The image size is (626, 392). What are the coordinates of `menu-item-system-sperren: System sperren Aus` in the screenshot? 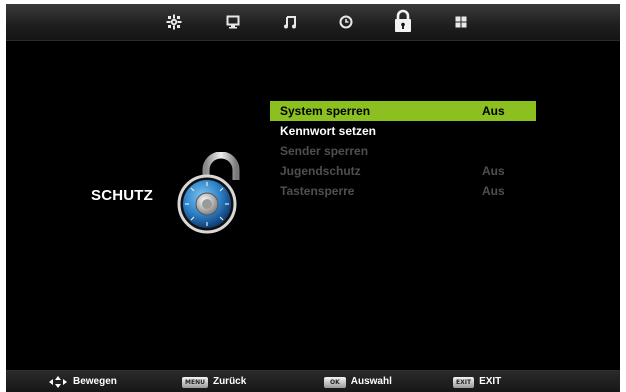 It's located at (403, 111).